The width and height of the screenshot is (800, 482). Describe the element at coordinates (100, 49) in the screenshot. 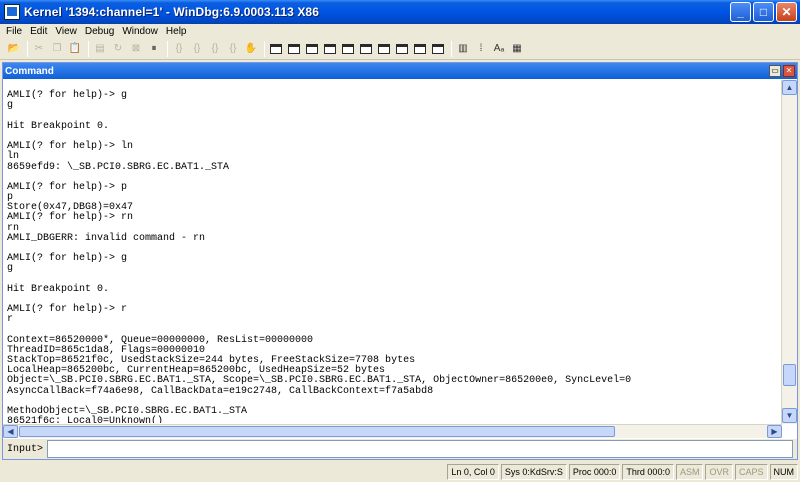

I see `go-icon: ▤` at that location.